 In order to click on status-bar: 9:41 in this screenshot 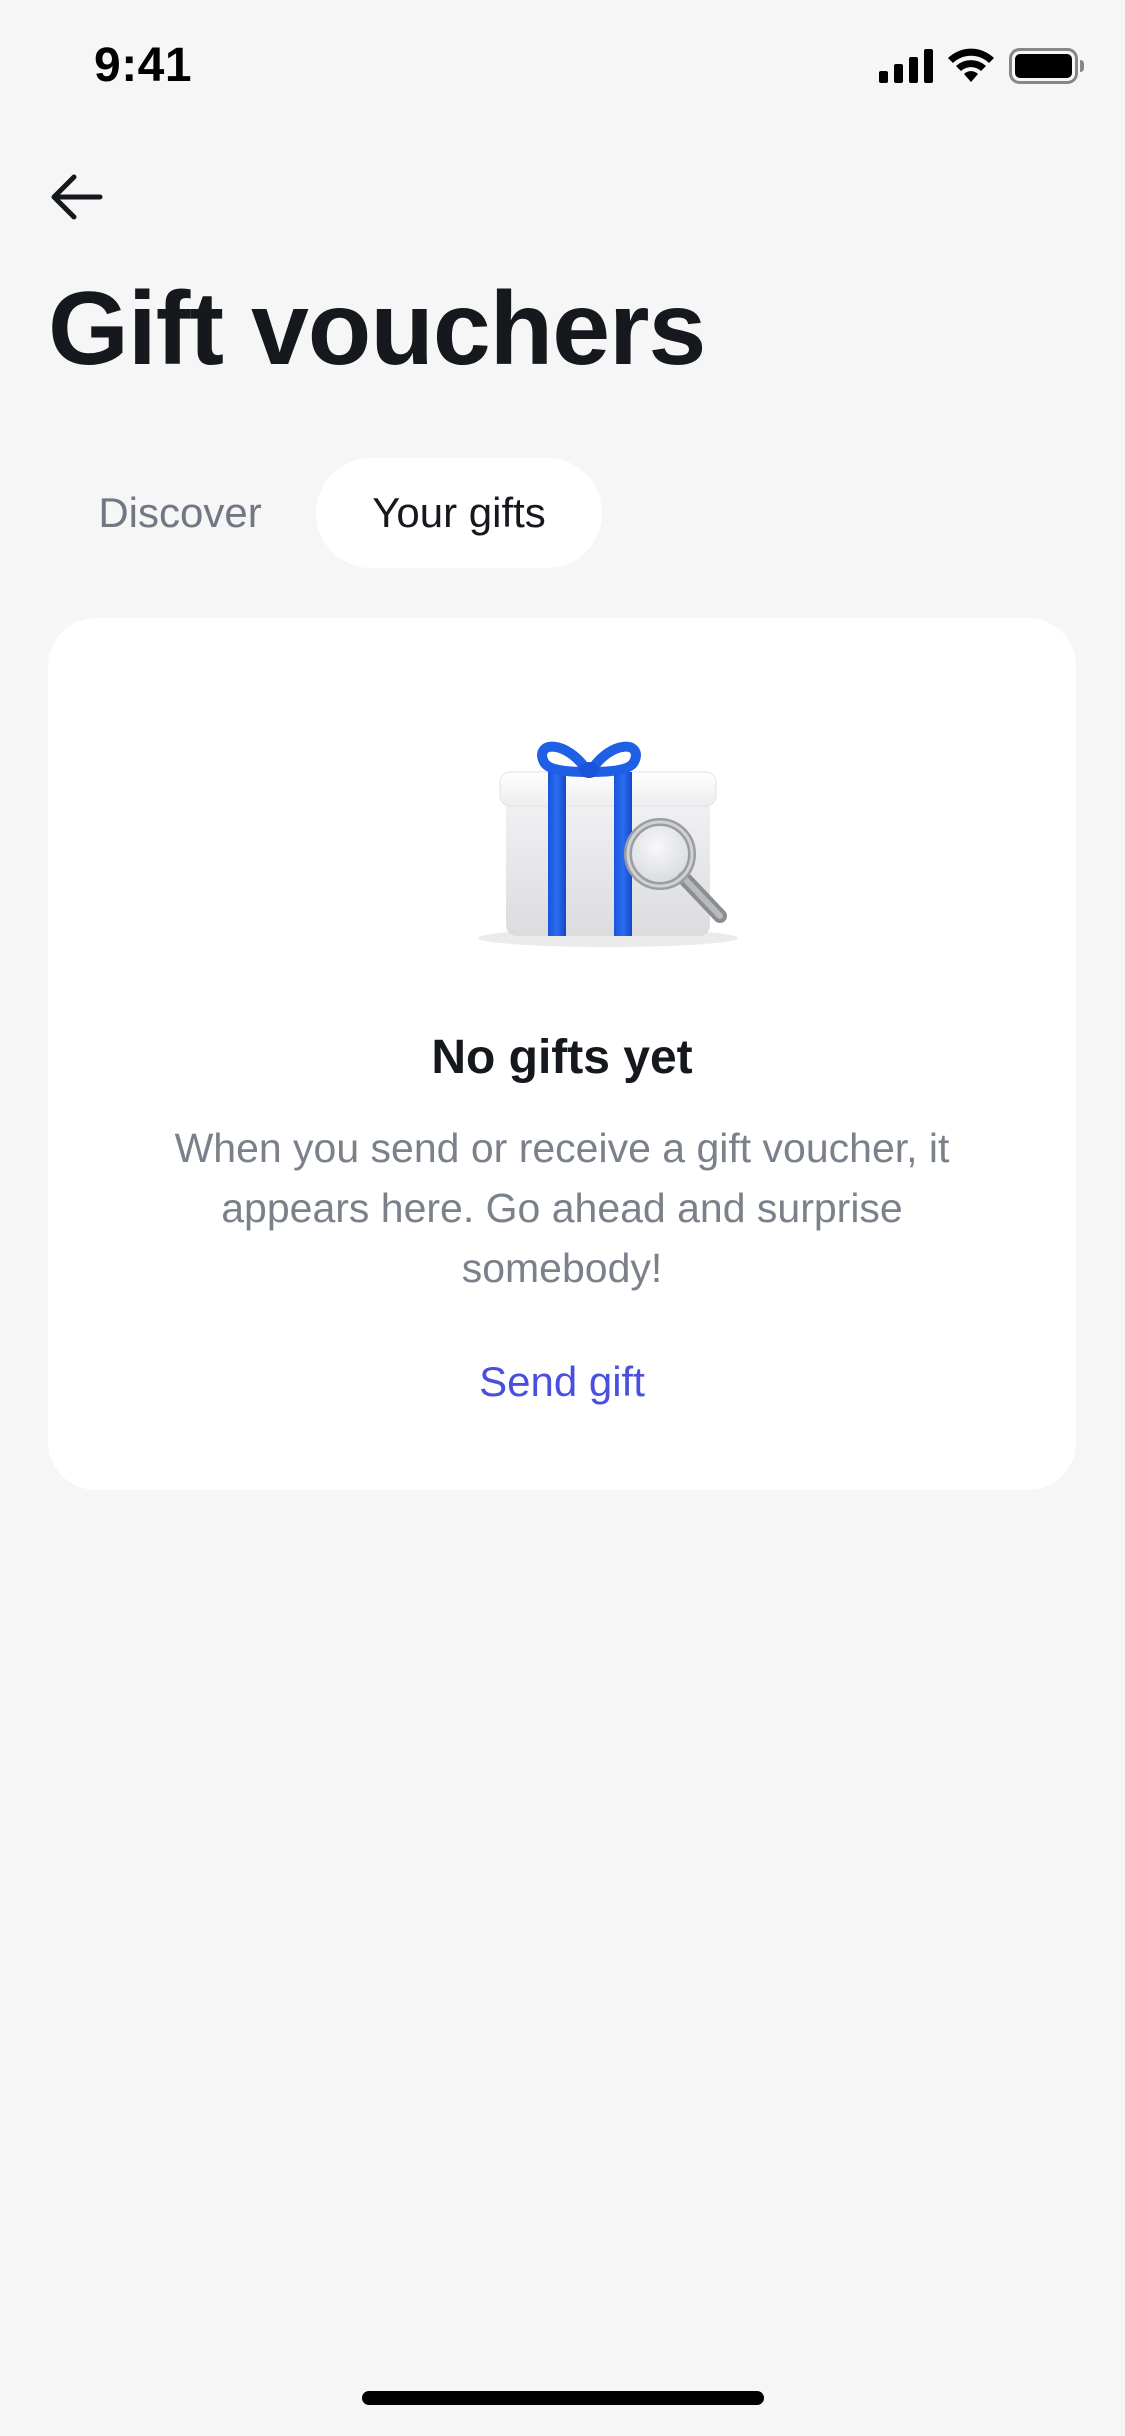, I will do `click(562, 70)`.